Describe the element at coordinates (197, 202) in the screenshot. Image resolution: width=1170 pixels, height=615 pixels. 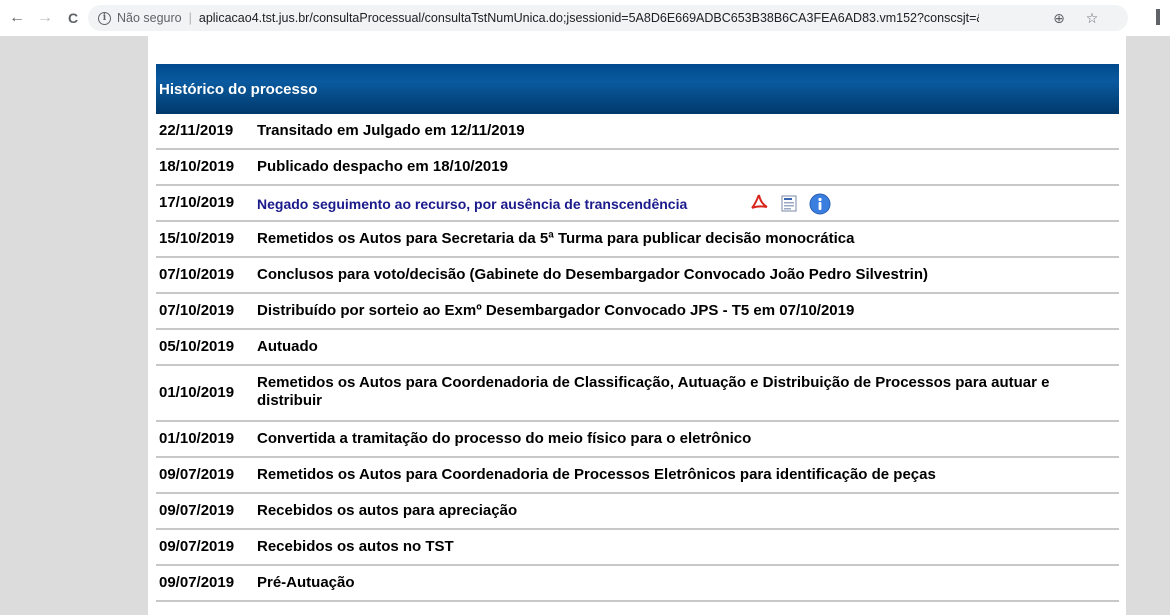
I see `row-date: 17/10/2019` at that location.